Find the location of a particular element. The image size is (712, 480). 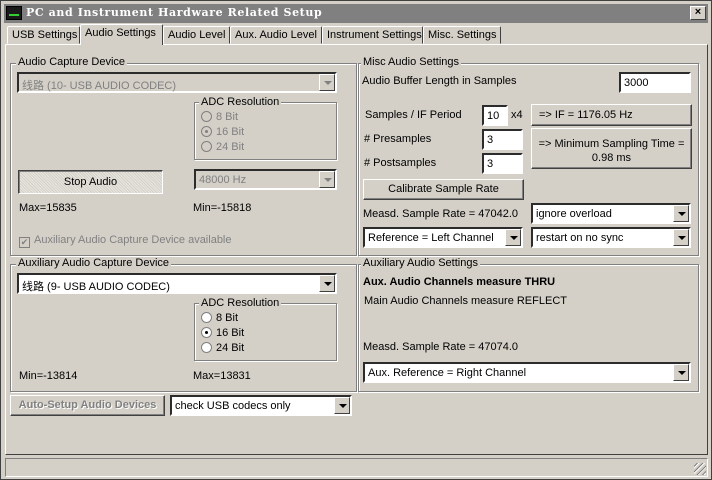

tab-audio-level: Audio Level is located at coordinates (196, 35).